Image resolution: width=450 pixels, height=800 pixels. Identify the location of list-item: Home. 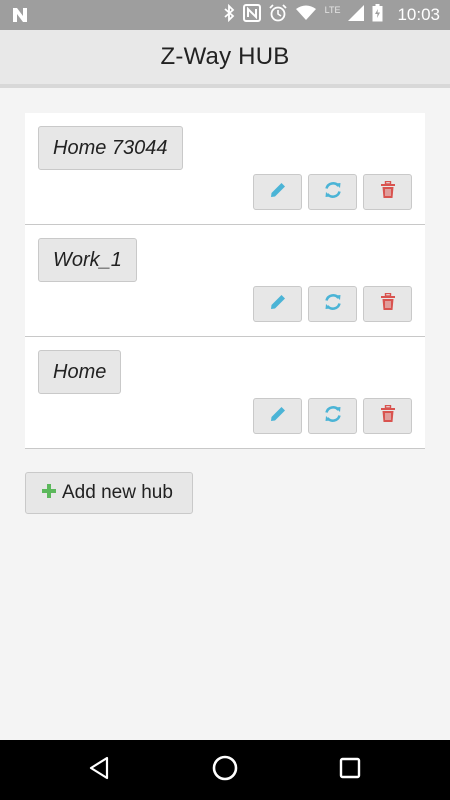
(225, 393).